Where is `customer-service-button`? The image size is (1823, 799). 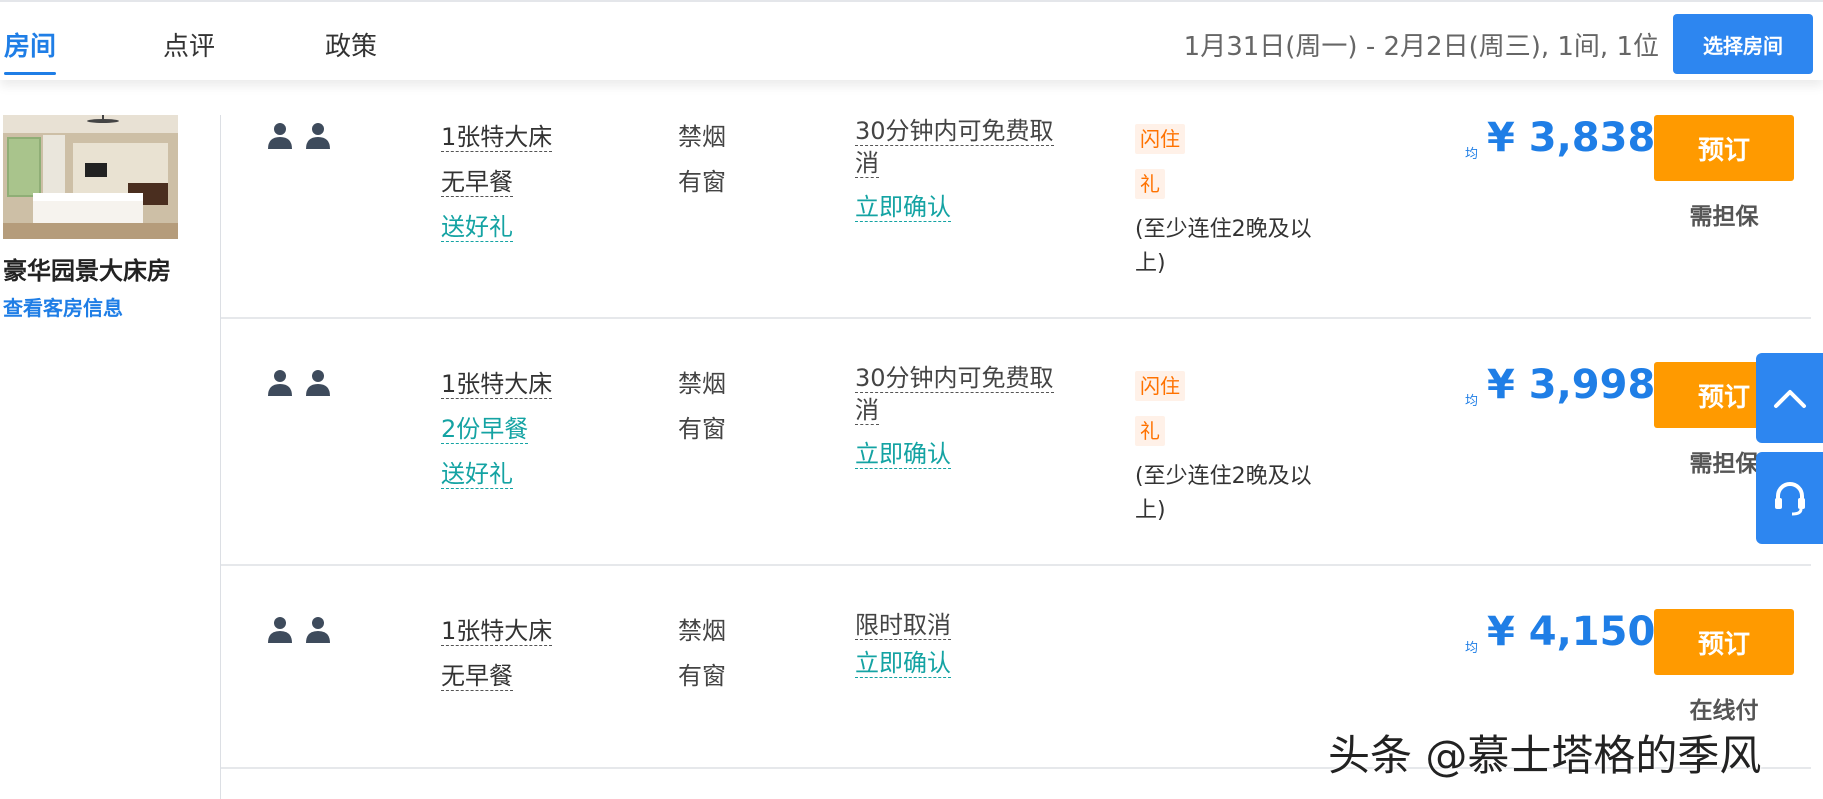
customer-service-button is located at coordinates (1789, 498).